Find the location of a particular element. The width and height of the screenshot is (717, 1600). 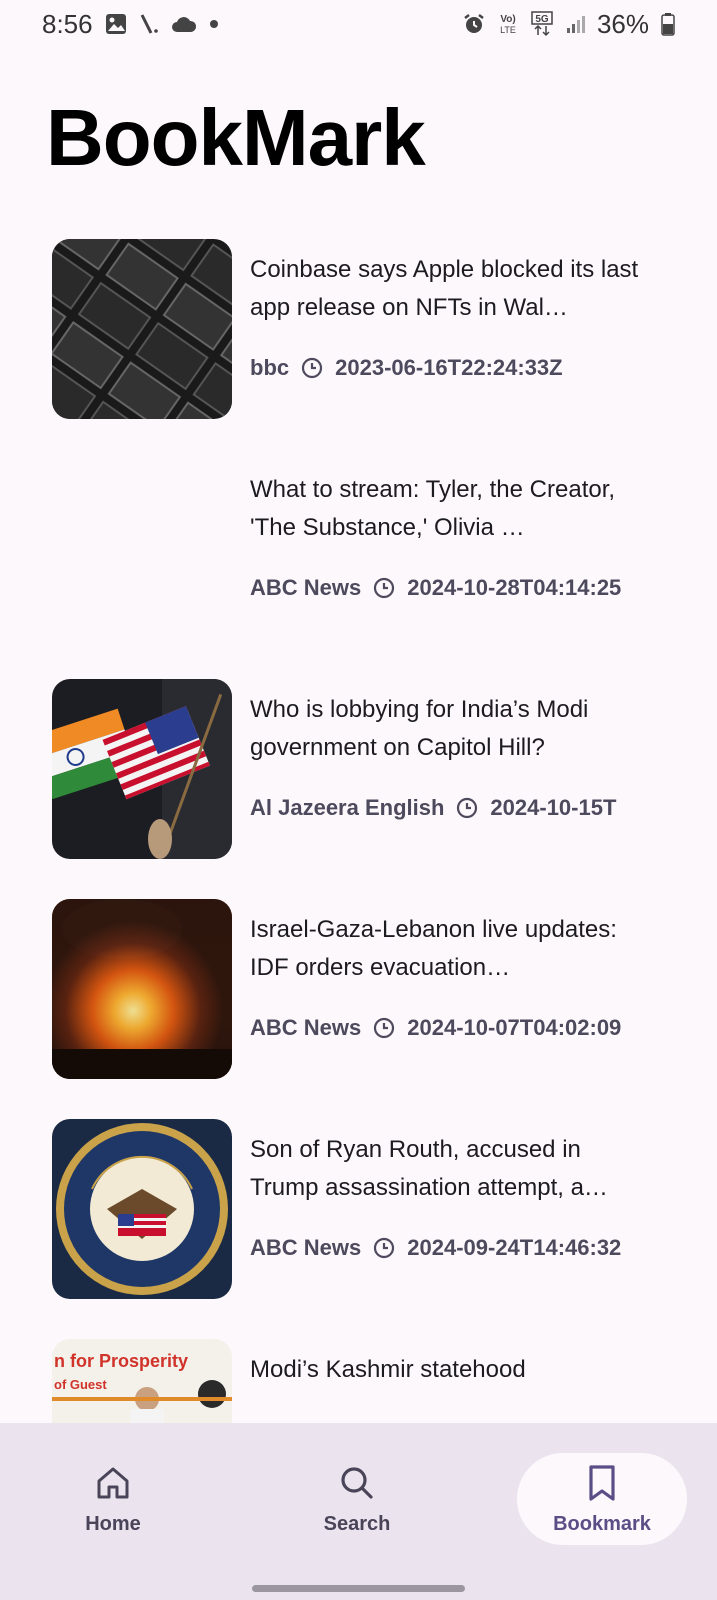

volte-icon: Vo) LTE is located at coordinates (508, 24).